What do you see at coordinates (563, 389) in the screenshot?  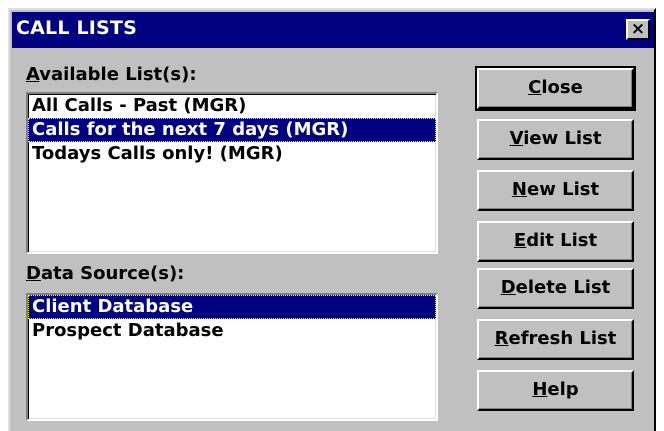 I see `help-button-rest: elp` at bounding box center [563, 389].